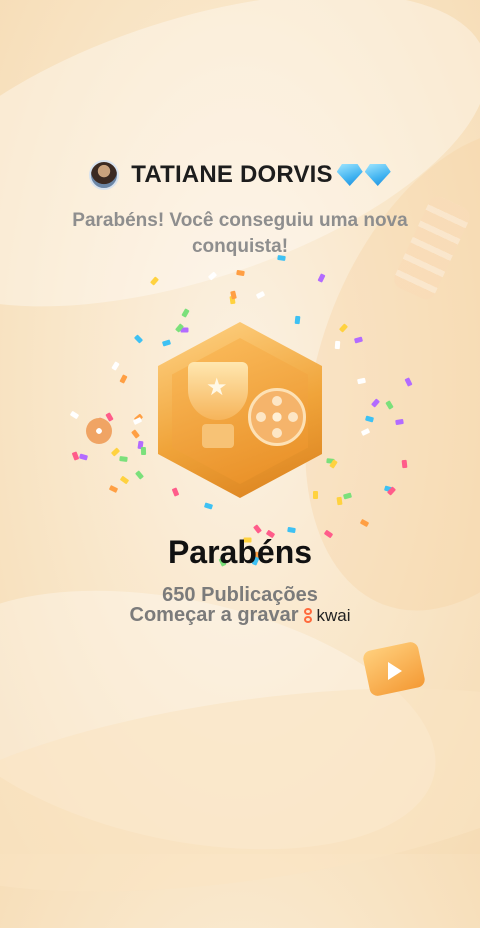  I want to click on kwai-logo-text: kwai, so click(333, 615).